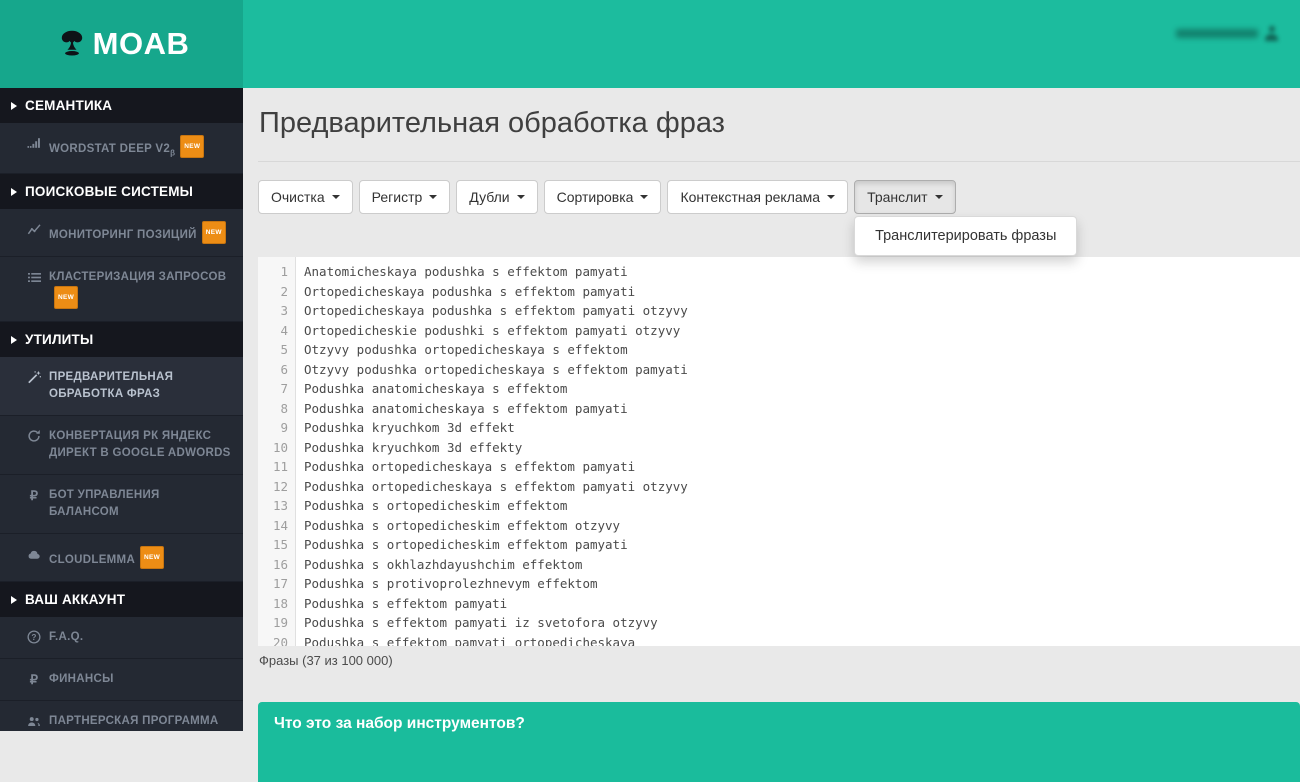 The image size is (1300, 782). Describe the element at coordinates (284, 427) in the screenshot. I see `line-number: 9` at that location.